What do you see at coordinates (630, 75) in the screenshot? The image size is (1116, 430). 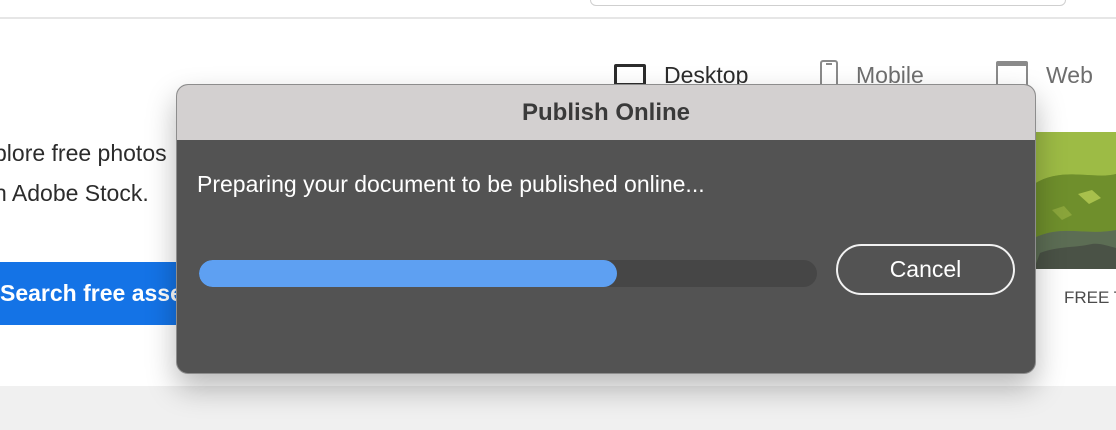 I see `desktop-icon` at bounding box center [630, 75].